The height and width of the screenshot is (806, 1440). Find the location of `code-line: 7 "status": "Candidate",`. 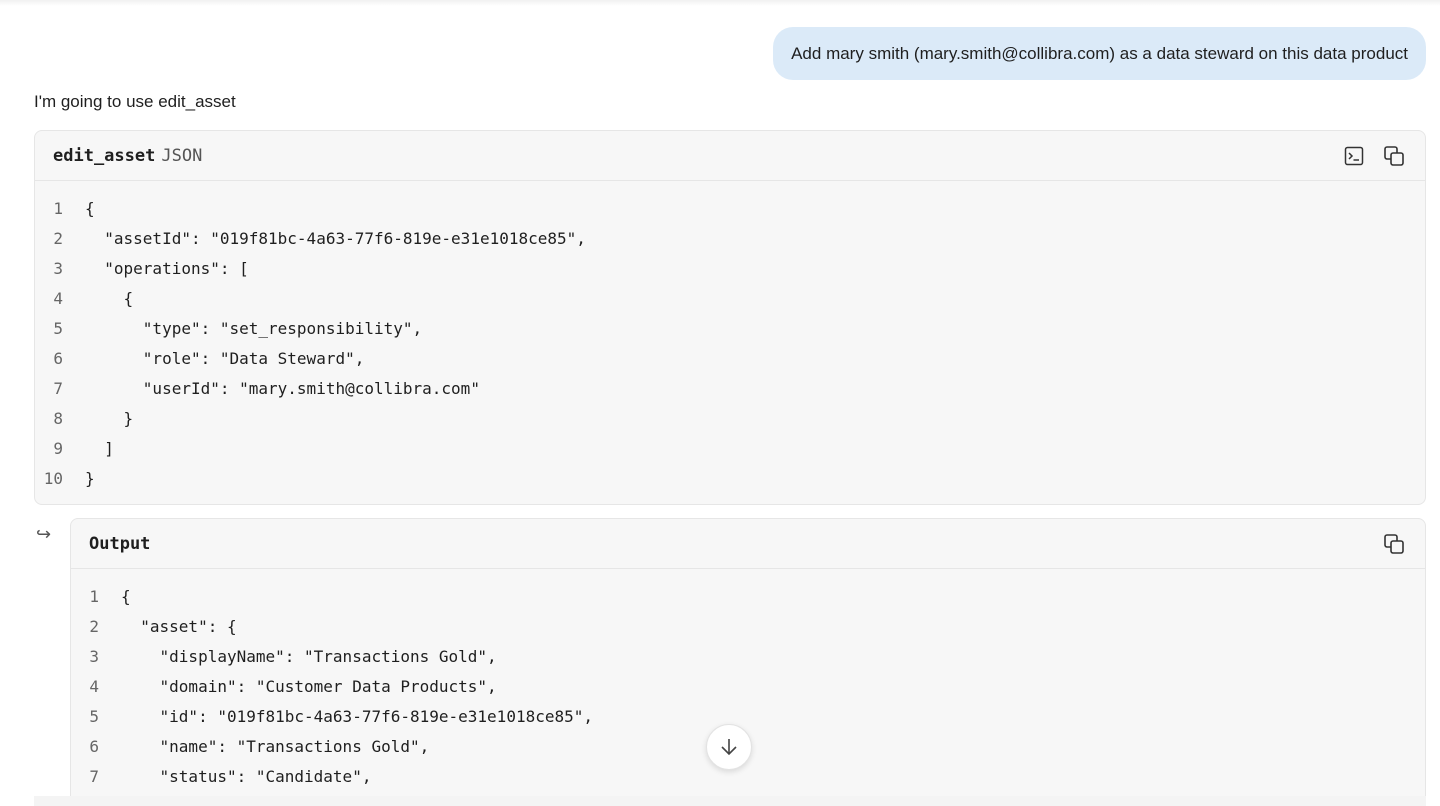

code-line: 7 "status": "Candidate", is located at coordinates (748, 776).